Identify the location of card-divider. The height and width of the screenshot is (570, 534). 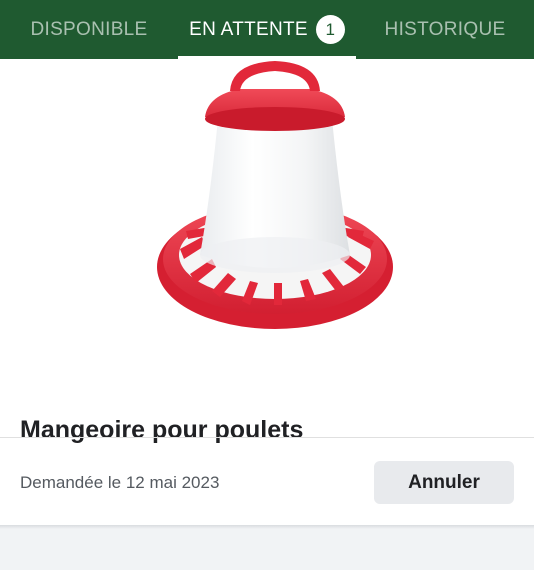
(267, 437).